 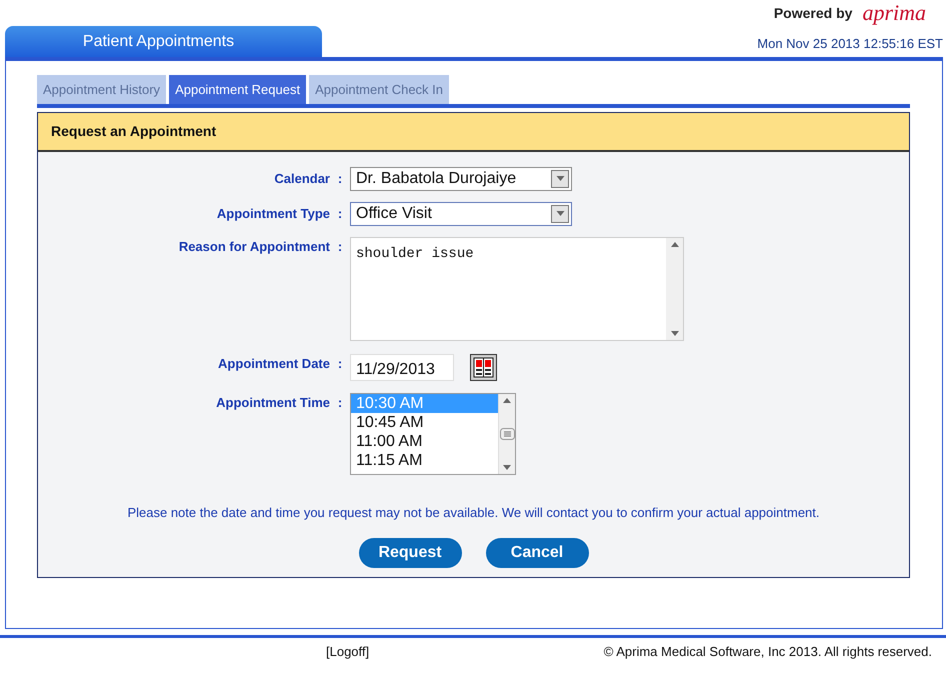 I want to click on powered-by-text: Powered by, so click(x=813, y=13).